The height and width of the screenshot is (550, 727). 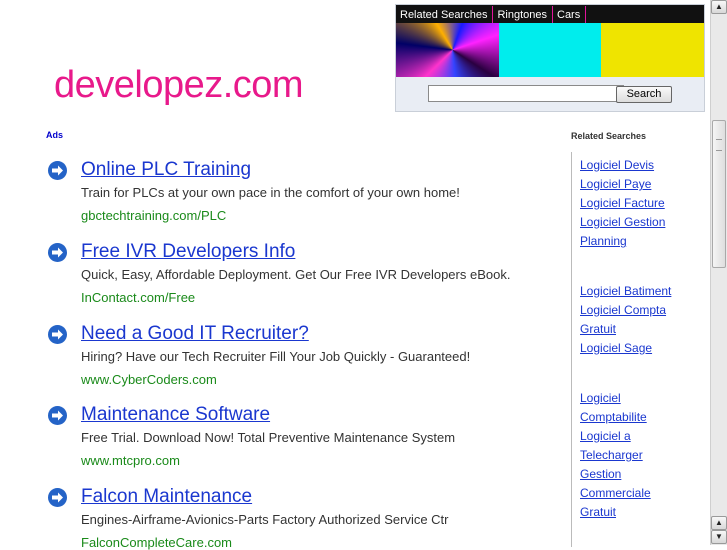 What do you see at coordinates (179, 85) in the screenshot?
I see `site-logo: developez.com` at bounding box center [179, 85].